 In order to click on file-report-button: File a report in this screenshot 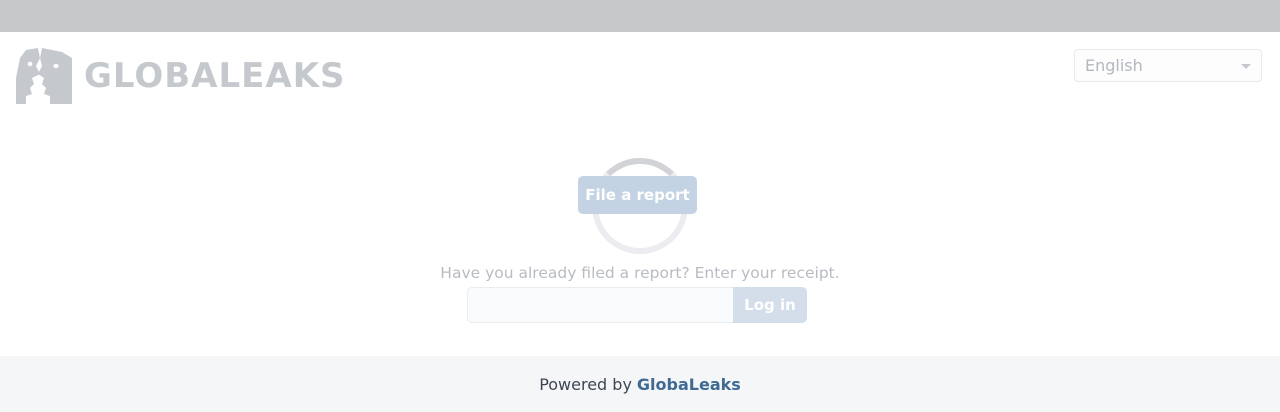, I will do `click(637, 195)`.